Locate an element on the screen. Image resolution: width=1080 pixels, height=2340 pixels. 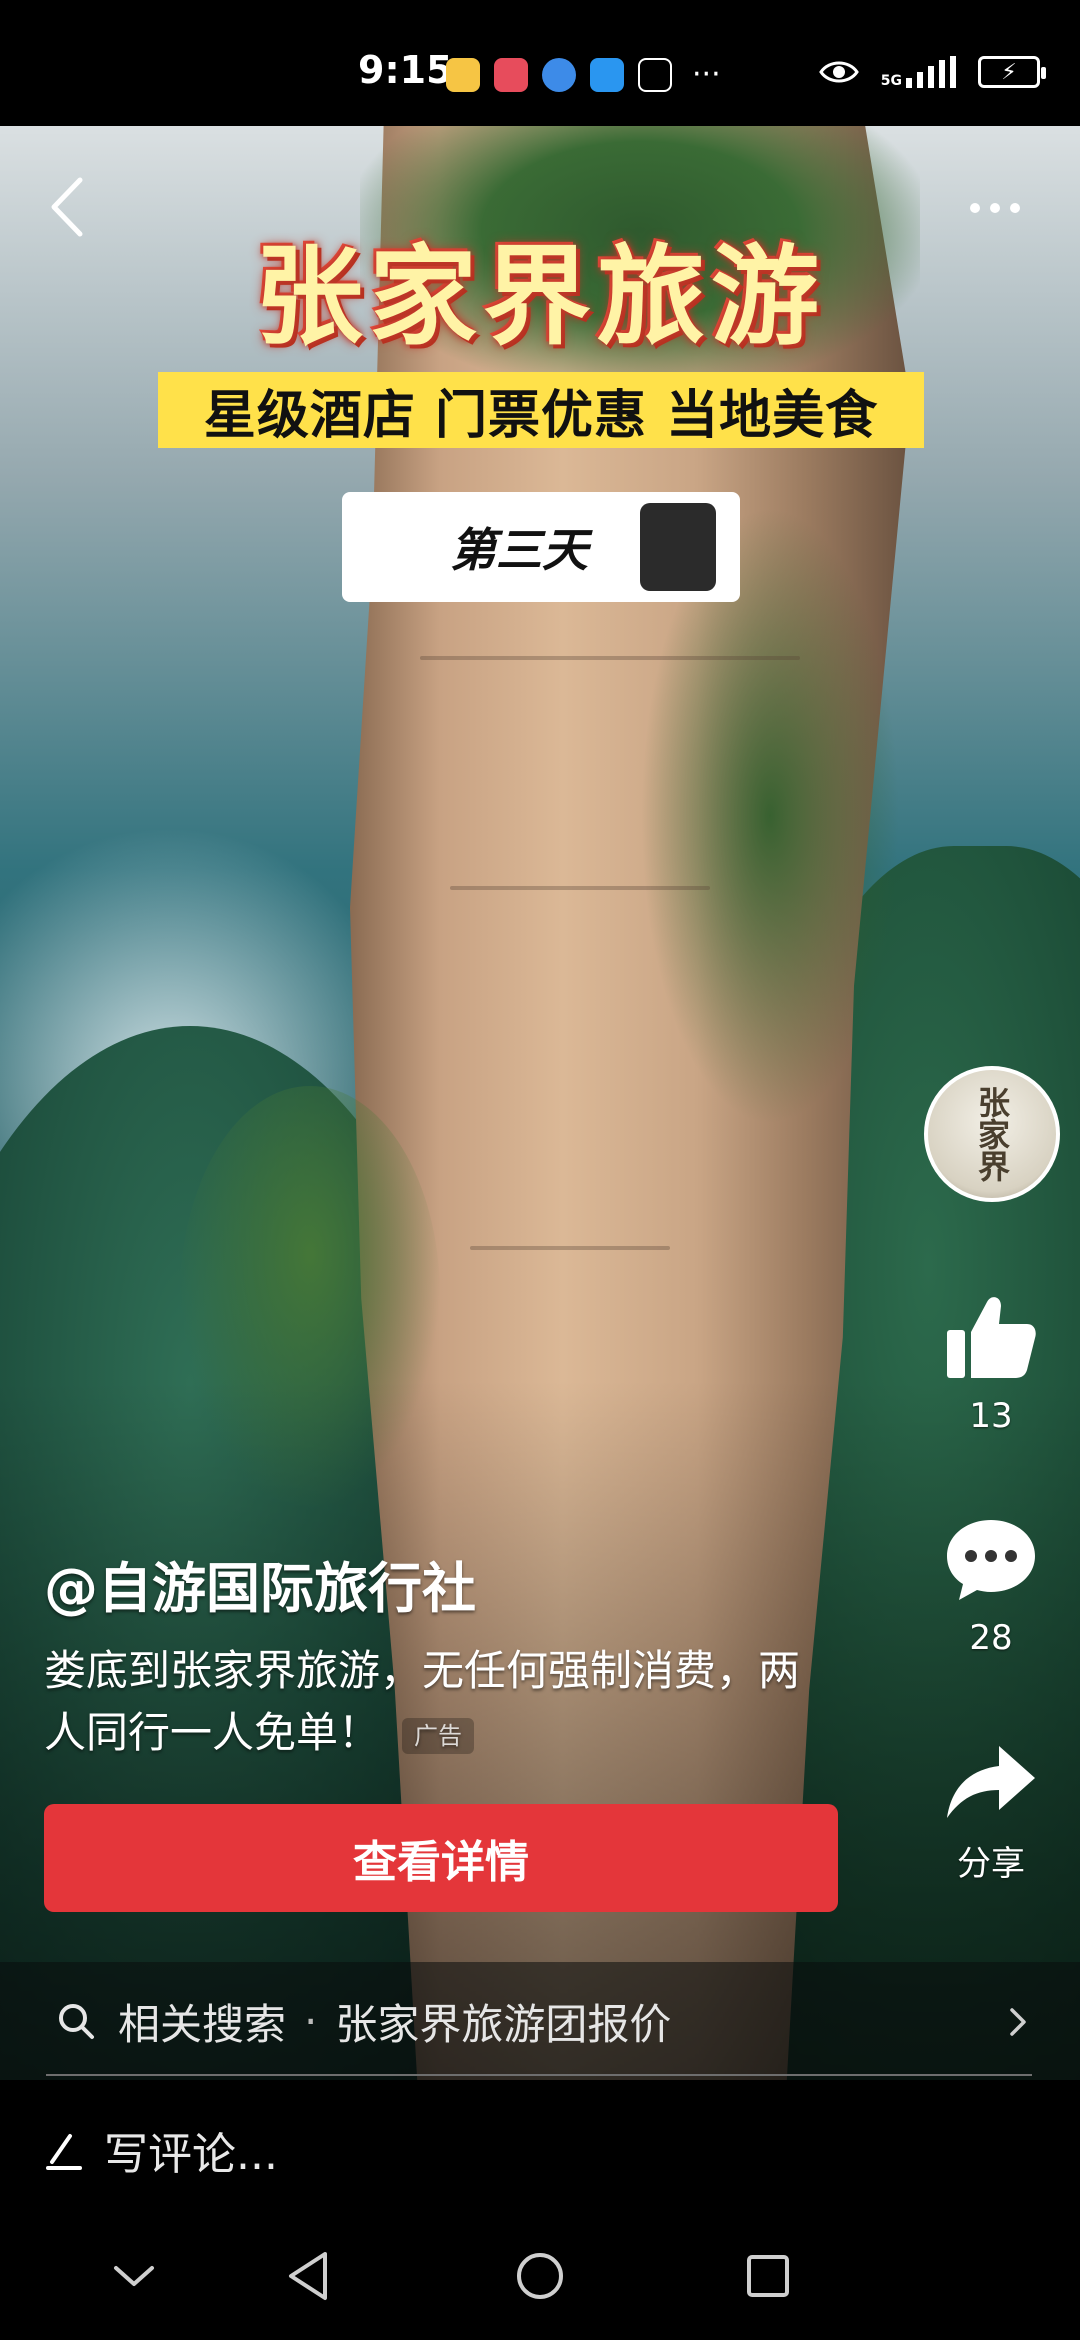
nav-collapse-button is located at coordinates (134, 2276).